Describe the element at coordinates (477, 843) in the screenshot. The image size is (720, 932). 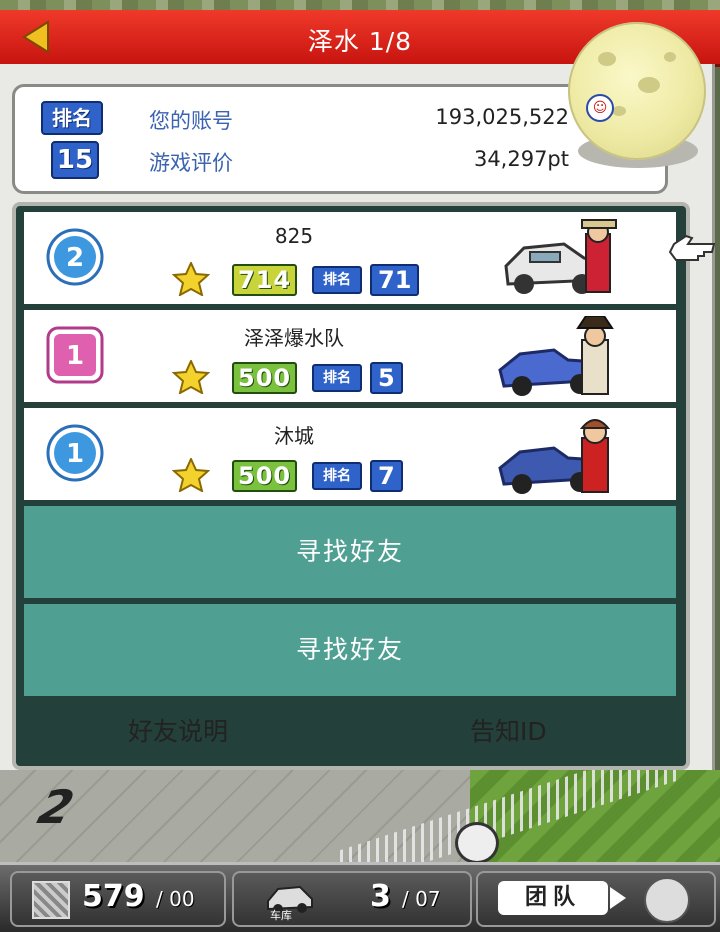
I see `worker-icon` at that location.